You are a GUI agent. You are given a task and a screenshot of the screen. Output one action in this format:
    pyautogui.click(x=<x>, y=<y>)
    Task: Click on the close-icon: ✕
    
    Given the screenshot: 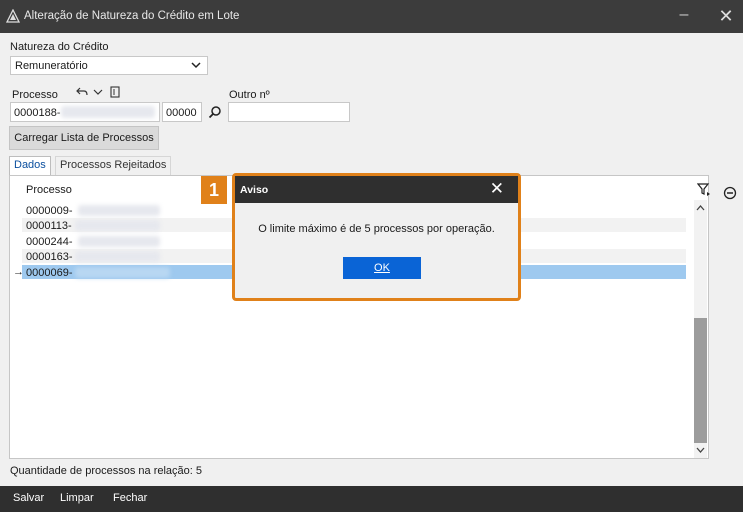 What is the action you would take?
    pyautogui.click(x=726, y=16)
    